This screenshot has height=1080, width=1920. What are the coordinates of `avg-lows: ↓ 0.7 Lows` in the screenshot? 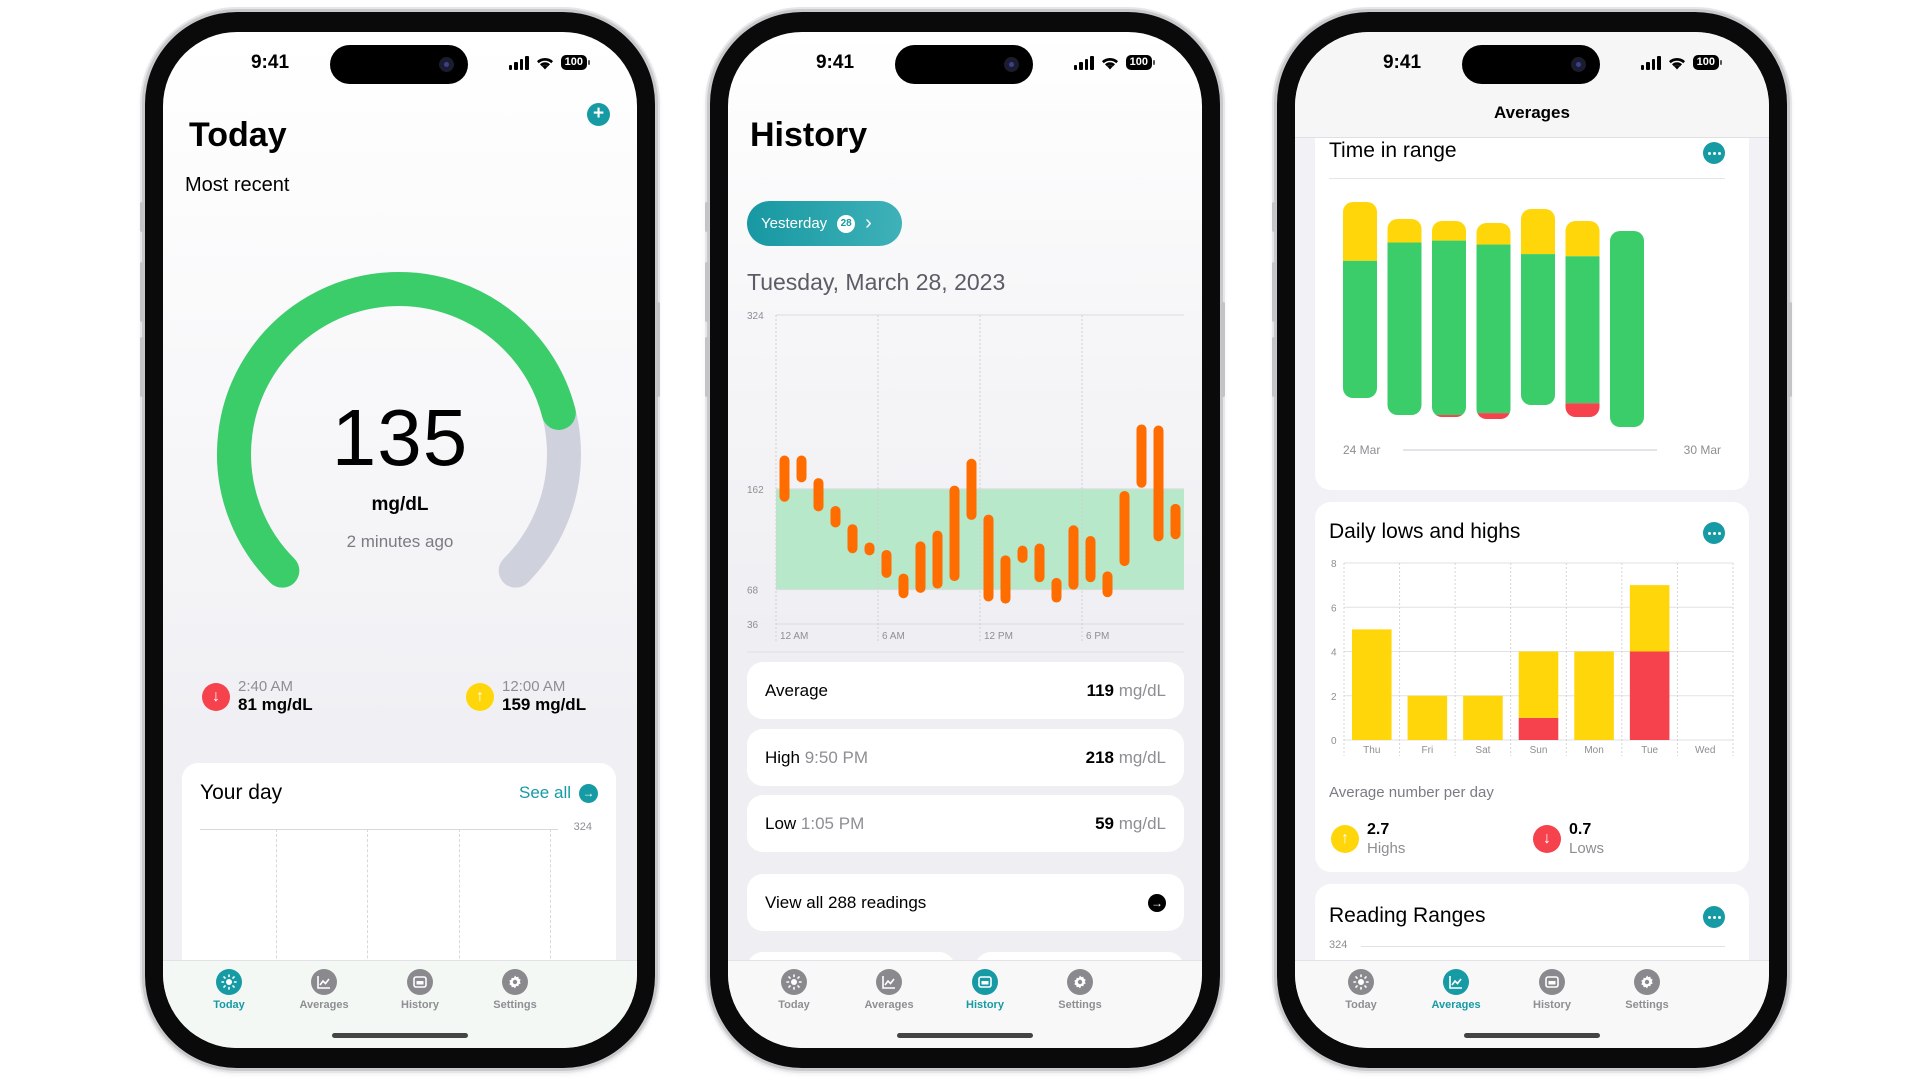 It's located at (1568, 838).